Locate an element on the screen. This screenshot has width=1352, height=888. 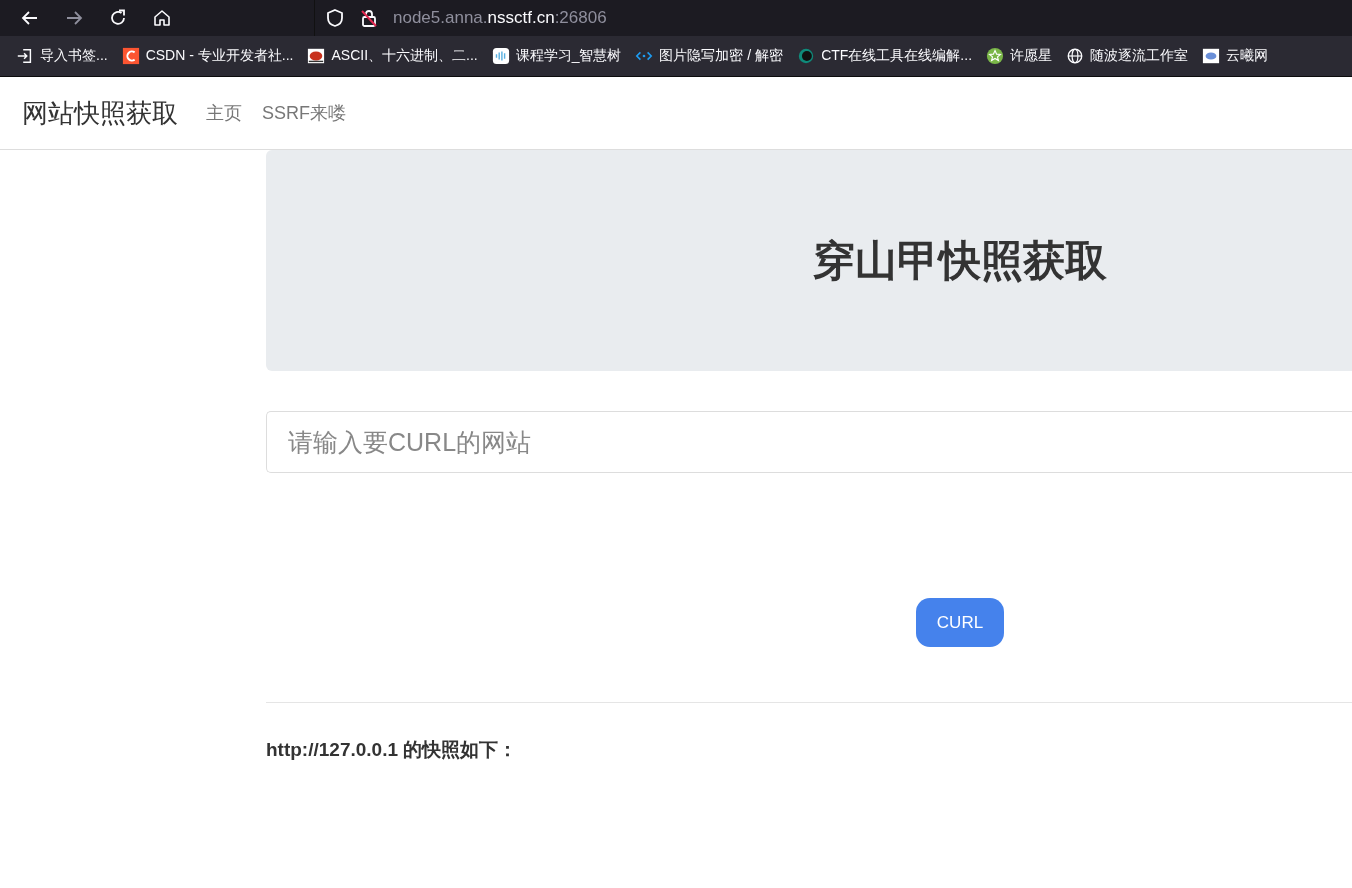
bookmark: 许愿星 is located at coordinates (1019, 56).